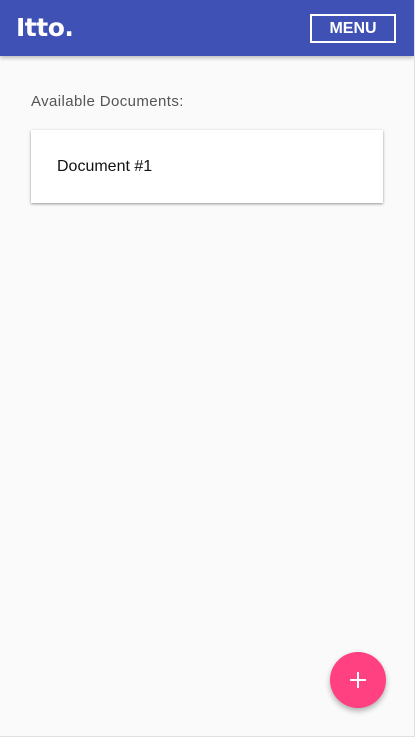 This screenshot has width=416, height=738. Describe the element at coordinates (45, 27) in the screenshot. I see `app-logo: Itto.` at that location.